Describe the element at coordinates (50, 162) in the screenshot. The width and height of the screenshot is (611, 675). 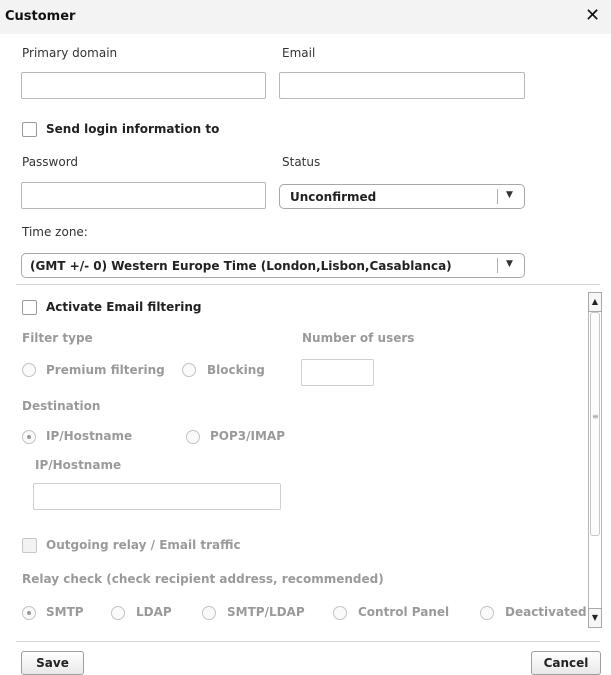
I see `password-label: Password` at that location.